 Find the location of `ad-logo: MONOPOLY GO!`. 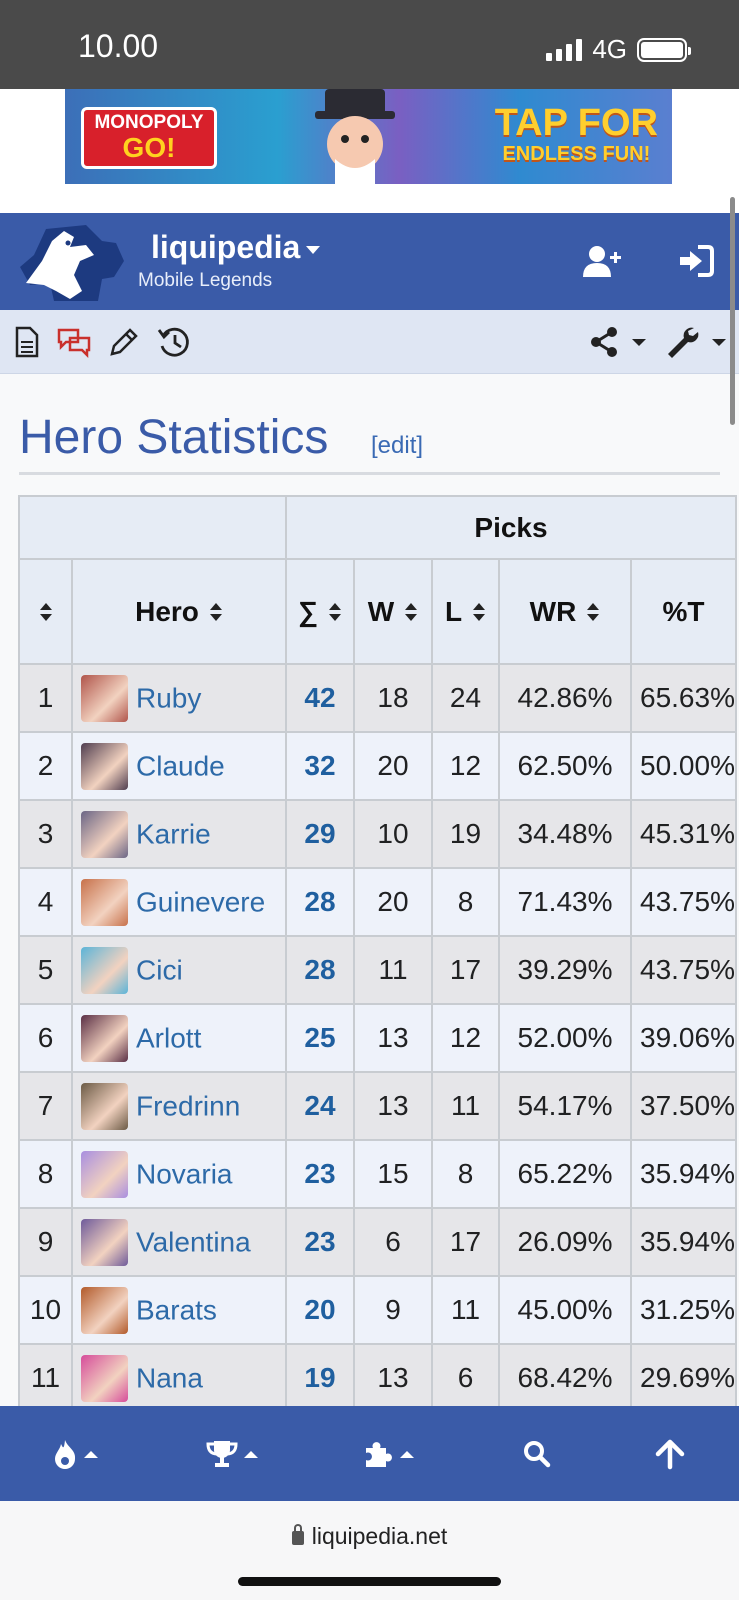

ad-logo: MONOPOLY GO! is located at coordinates (149, 138).